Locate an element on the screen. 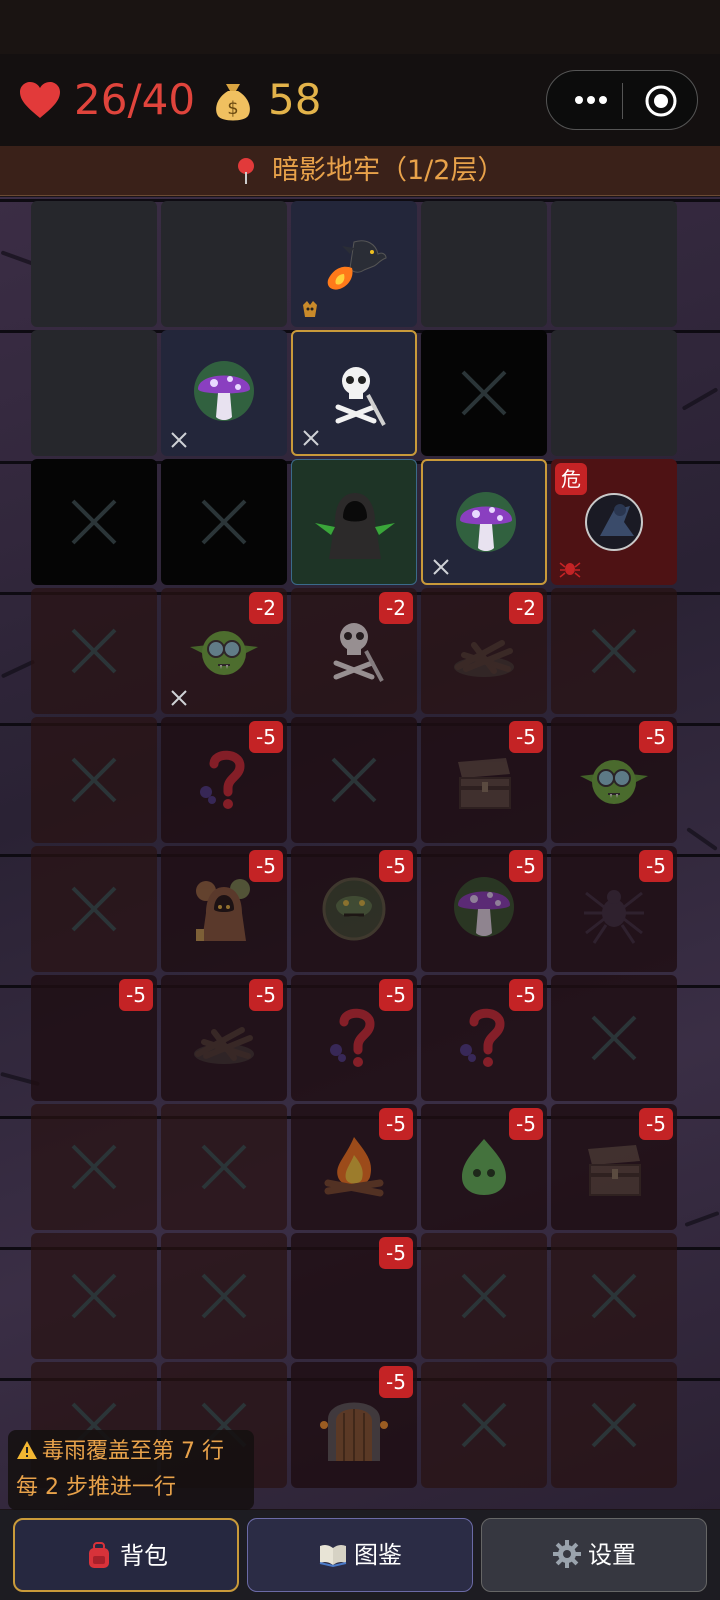 This screenshot has height=1600, width=720. board-cell: 危 is located at coordinates (614, 522).